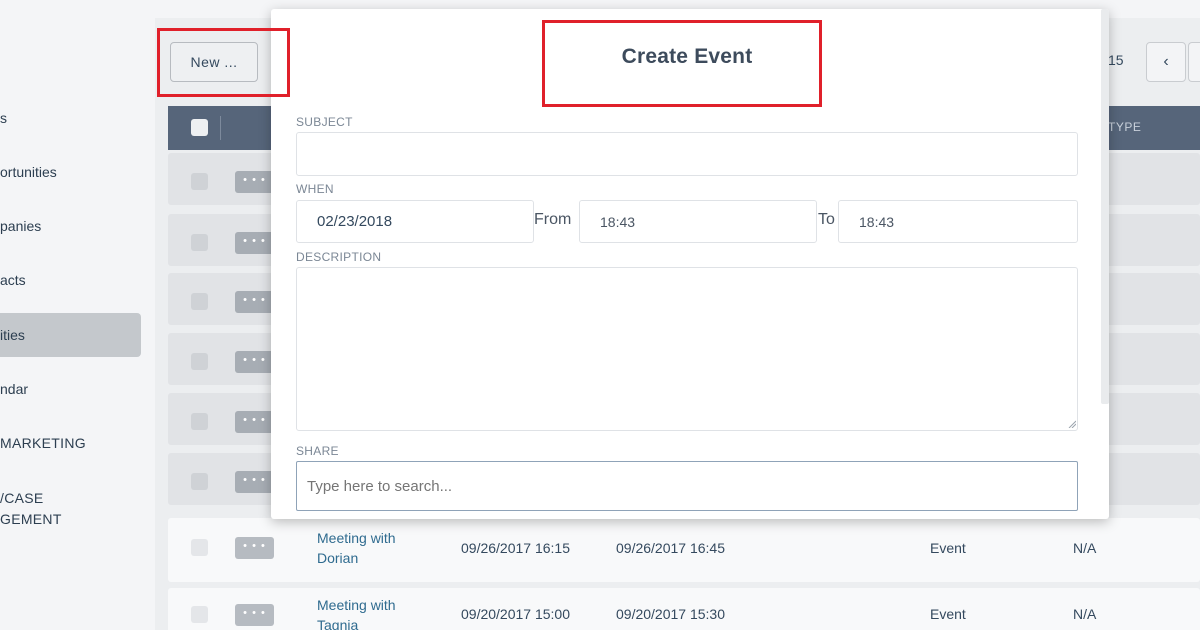 The image size is (1200, 630). I want to click on subject-label: SUBJECT, so click(324, 122).